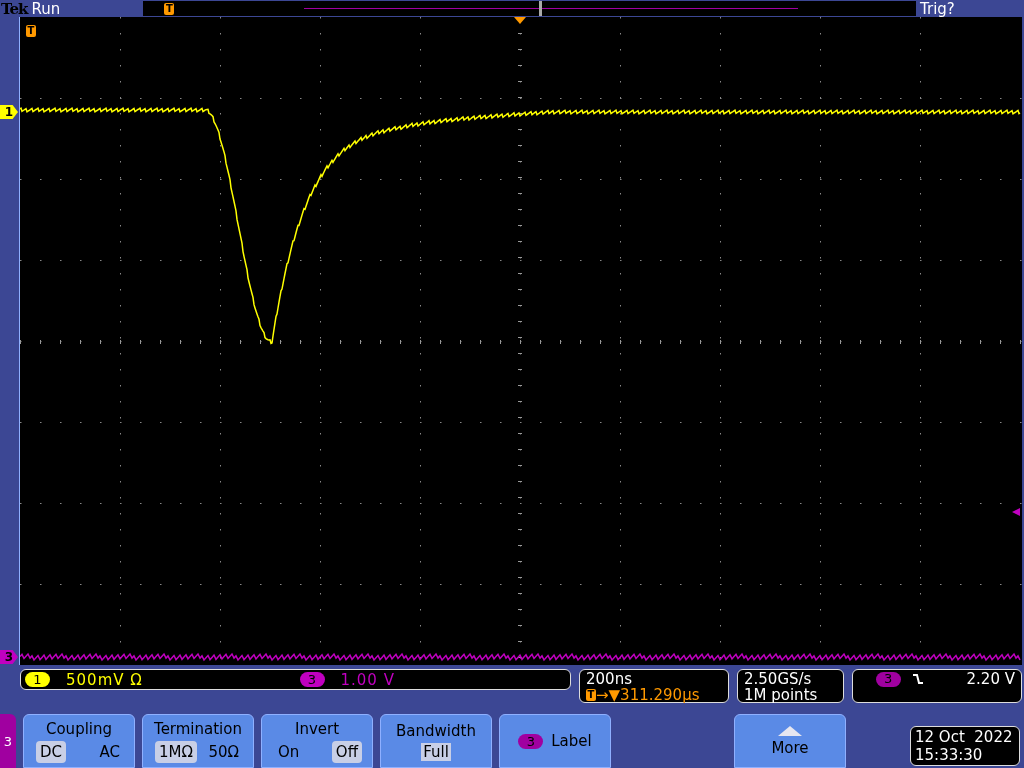  What do you see at coordinates (198, 728) in the screenshot?
I see `menu-title: Termination` at bounding box center [198, 728].